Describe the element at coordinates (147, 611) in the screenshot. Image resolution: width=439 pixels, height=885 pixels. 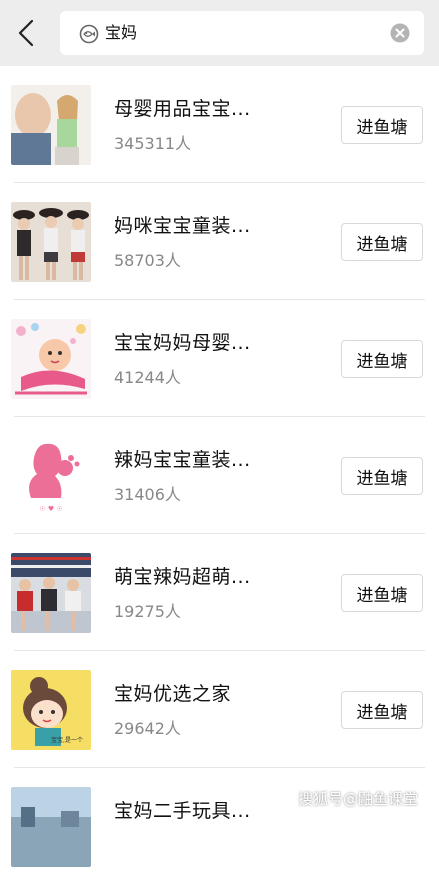
I see `member-count: 19275人` at that location.